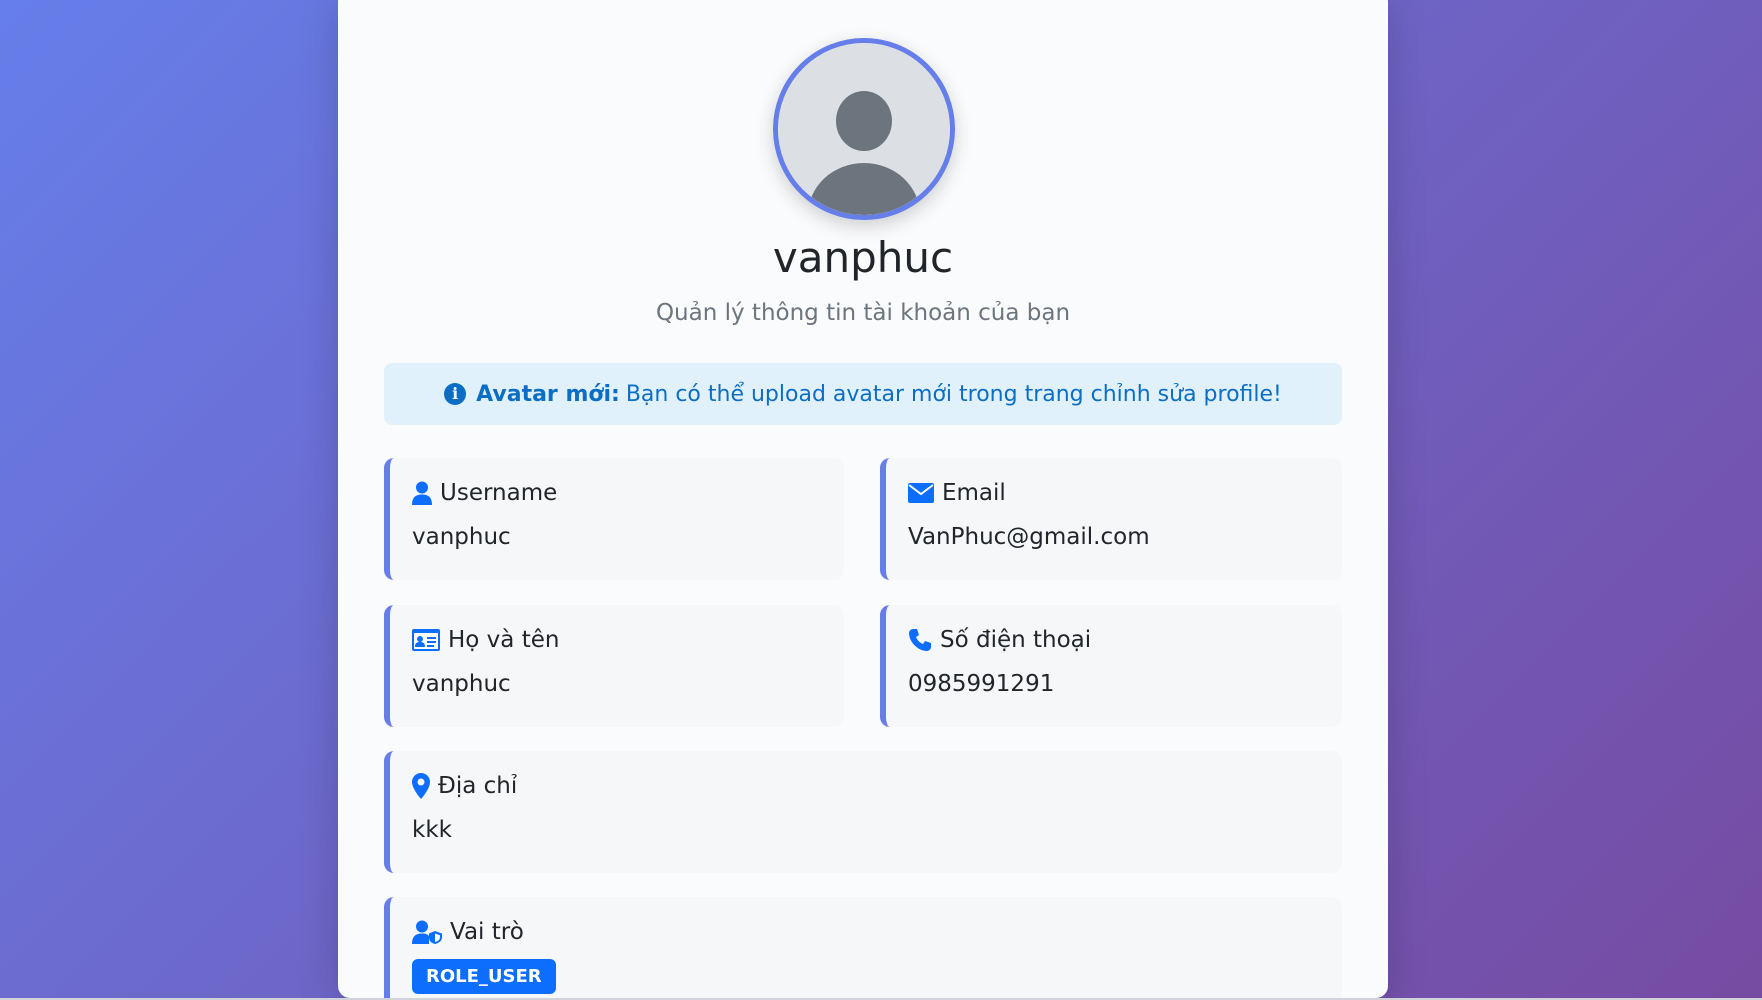  What do you see at coordinates (1029, 537) in the screenshot?
I see `field-value: VanPhuc@gmail.com` at bounding box center [1029, 537].